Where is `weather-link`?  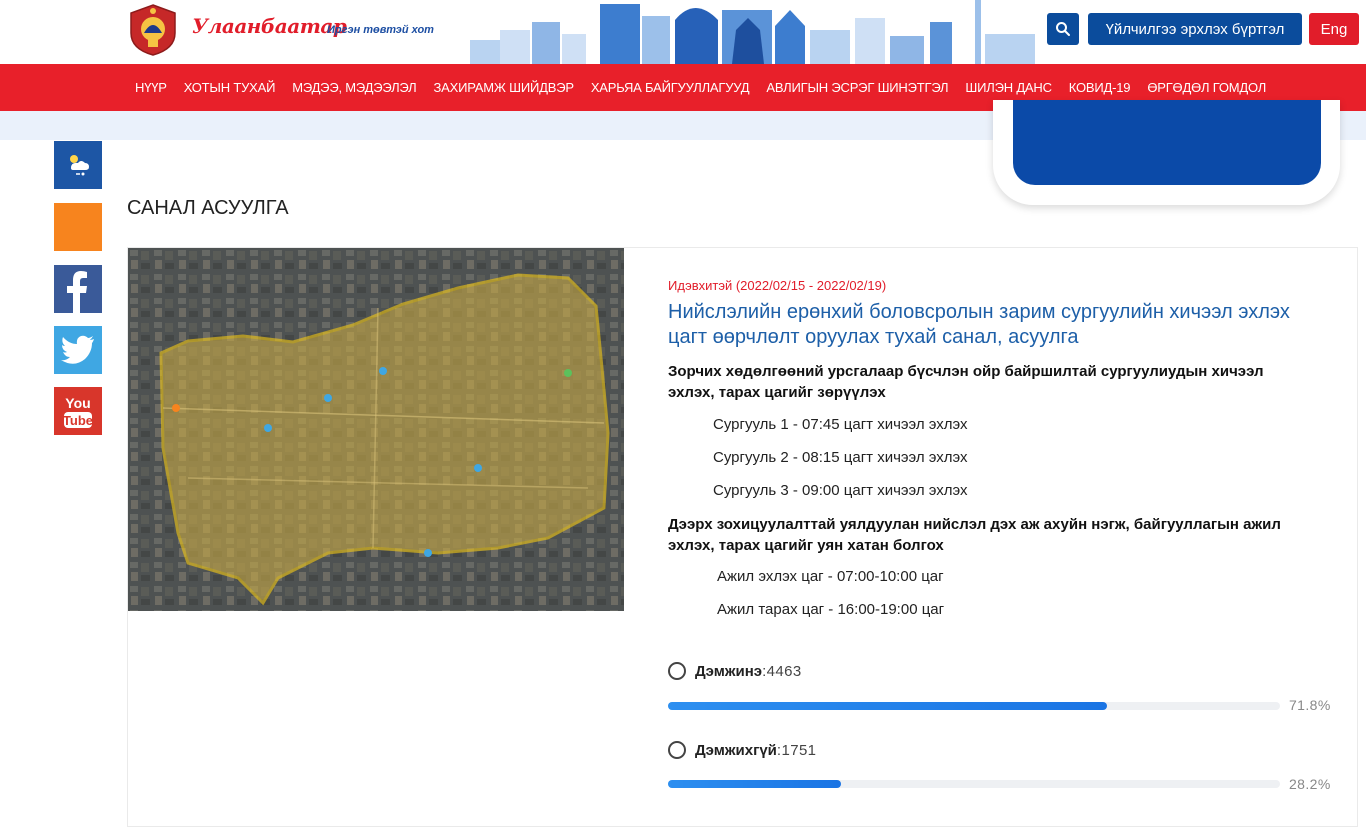 weather-link is located at coordinates (78, 165).